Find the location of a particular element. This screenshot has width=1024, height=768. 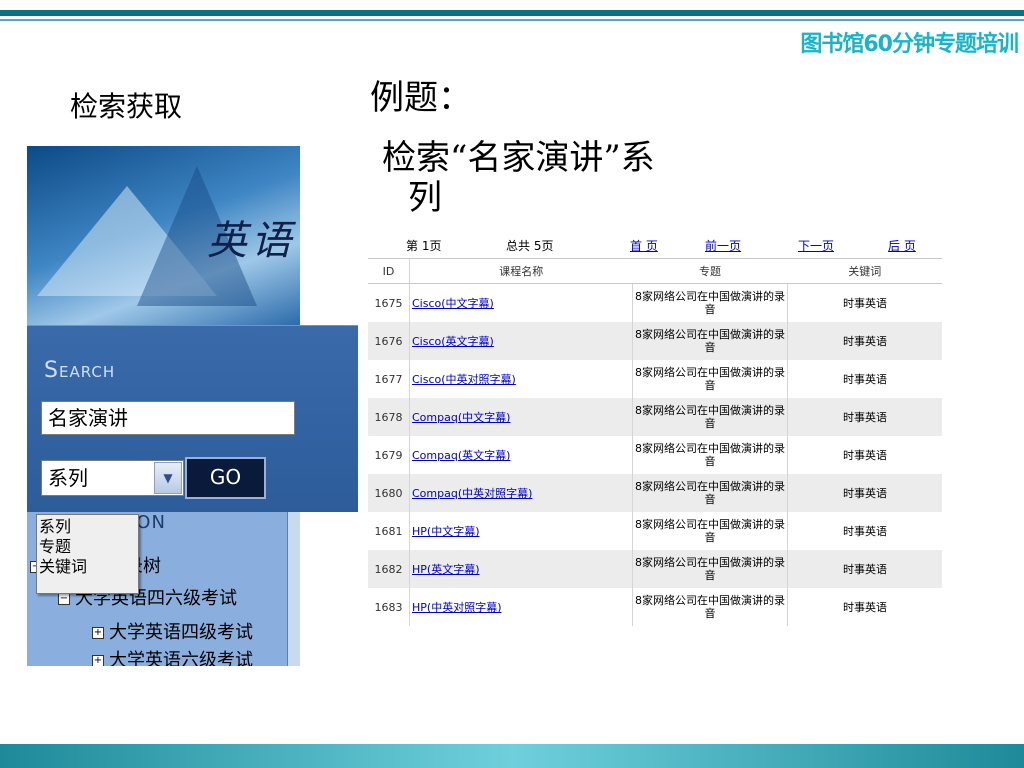

row-id: 1682 is located at coordinates (389, 569).